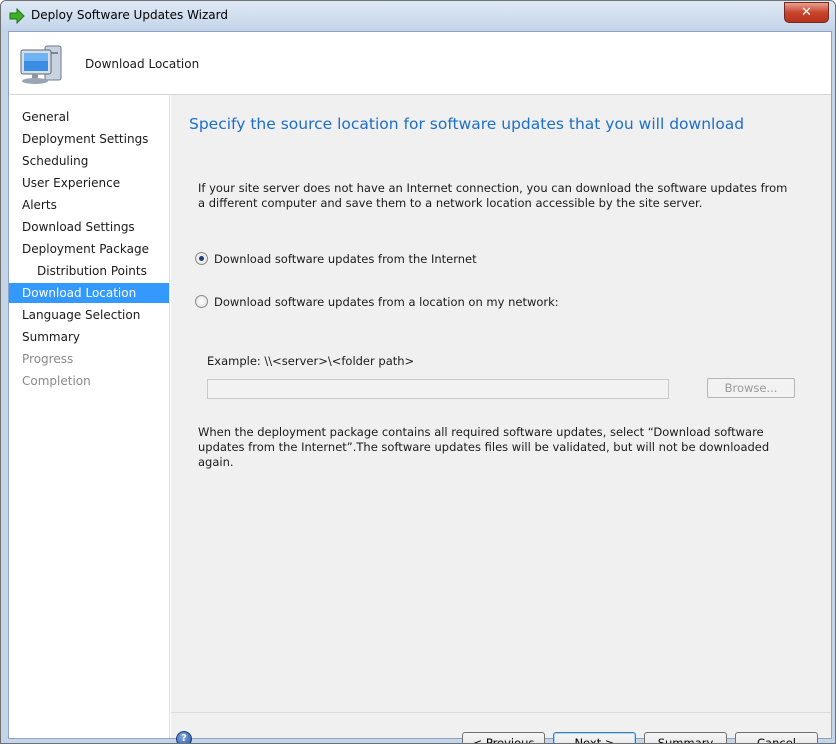  Describe the element at coordinates (89, 249) in the screenshot. I see `nav-item-deployment-package: Deployment Package` at that location.